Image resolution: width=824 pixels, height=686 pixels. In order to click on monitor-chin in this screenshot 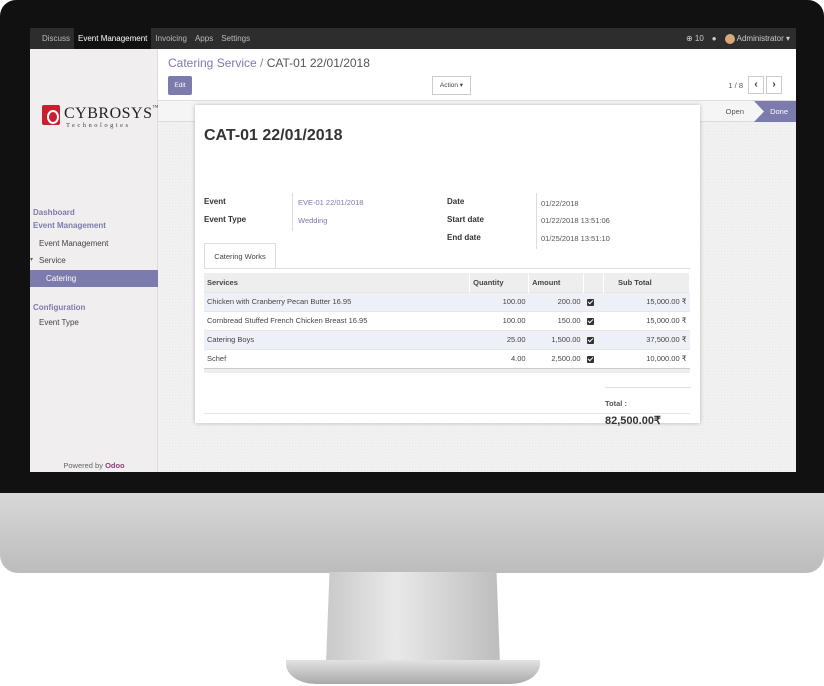, I will do `click(412, 533)`.